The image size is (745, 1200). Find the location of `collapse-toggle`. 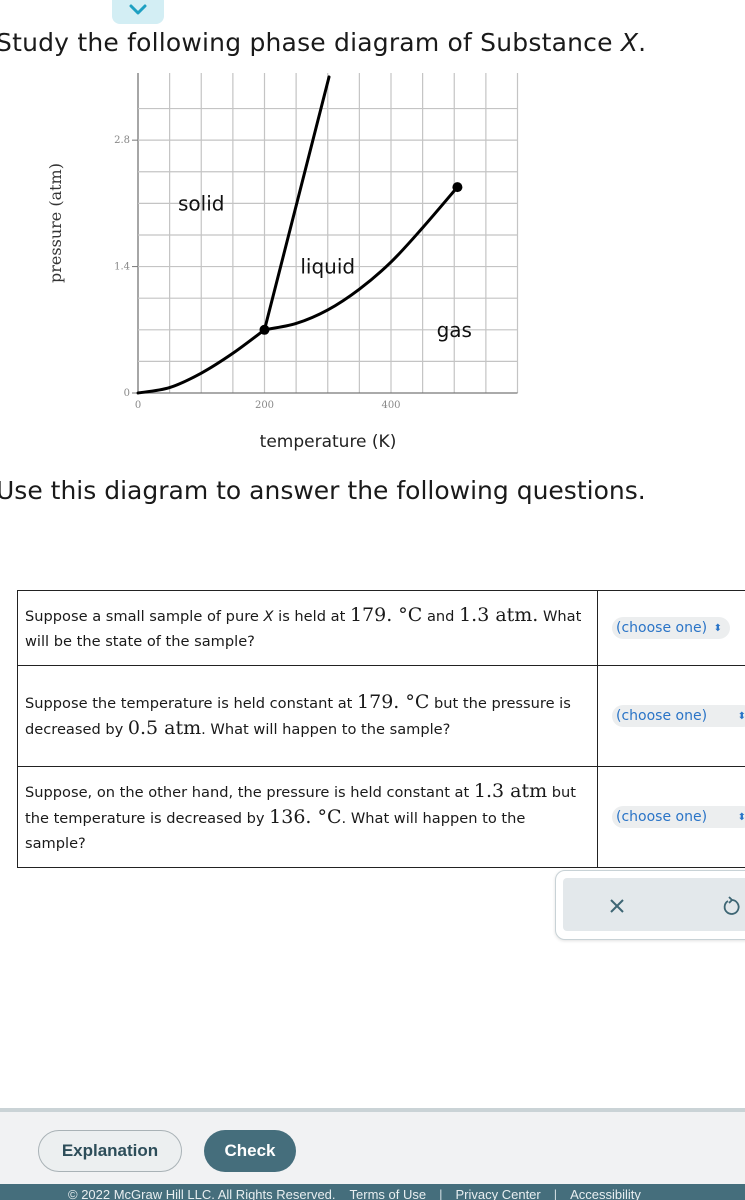

collapse-toggle is located at coordinates (138, 12).